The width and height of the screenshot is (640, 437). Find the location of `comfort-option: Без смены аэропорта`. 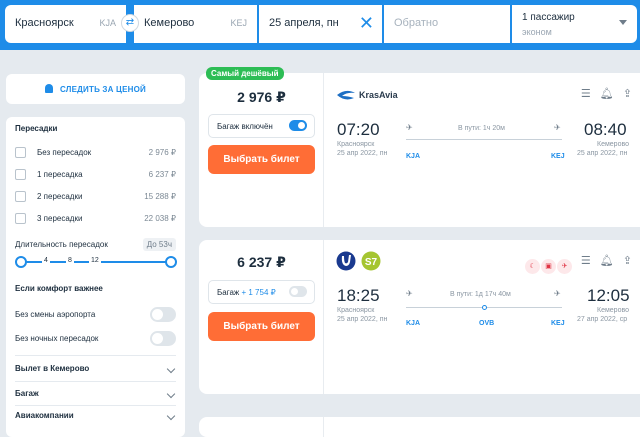

comfort-option: Без смены аэропорта is located at coordinates (95, 315).